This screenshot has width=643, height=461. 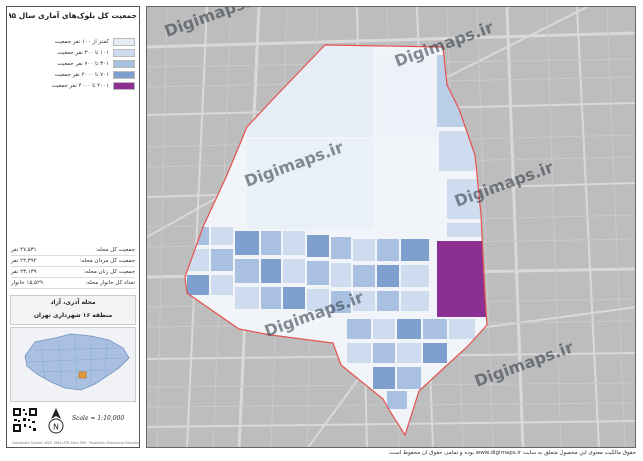 I want to click on legend-label: ۷۰۱ تا ۲۰۰۰ نفر جمعیت, so click(x=81, y=75).